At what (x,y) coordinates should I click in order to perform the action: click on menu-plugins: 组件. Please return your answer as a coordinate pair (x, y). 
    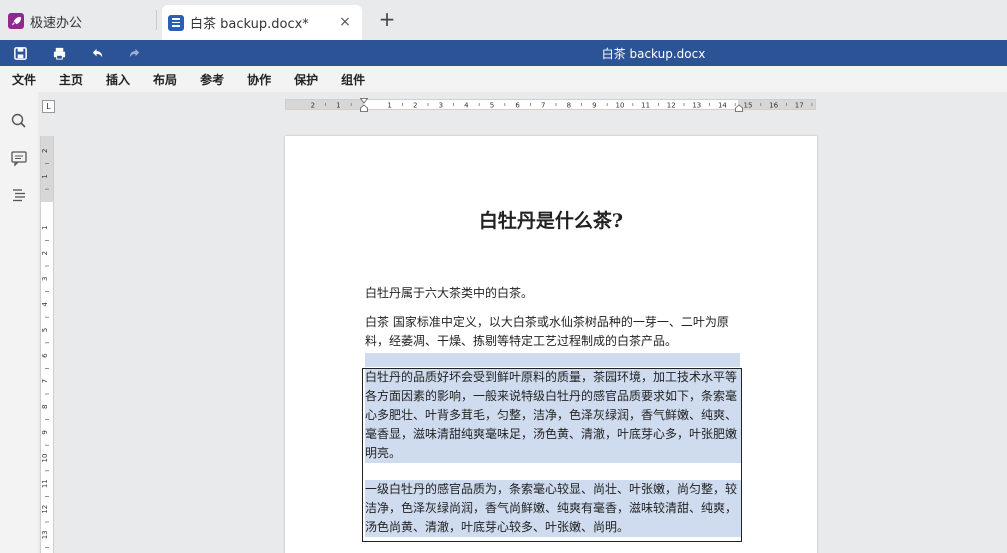
    Looking at the image, I should click on (353, 79).